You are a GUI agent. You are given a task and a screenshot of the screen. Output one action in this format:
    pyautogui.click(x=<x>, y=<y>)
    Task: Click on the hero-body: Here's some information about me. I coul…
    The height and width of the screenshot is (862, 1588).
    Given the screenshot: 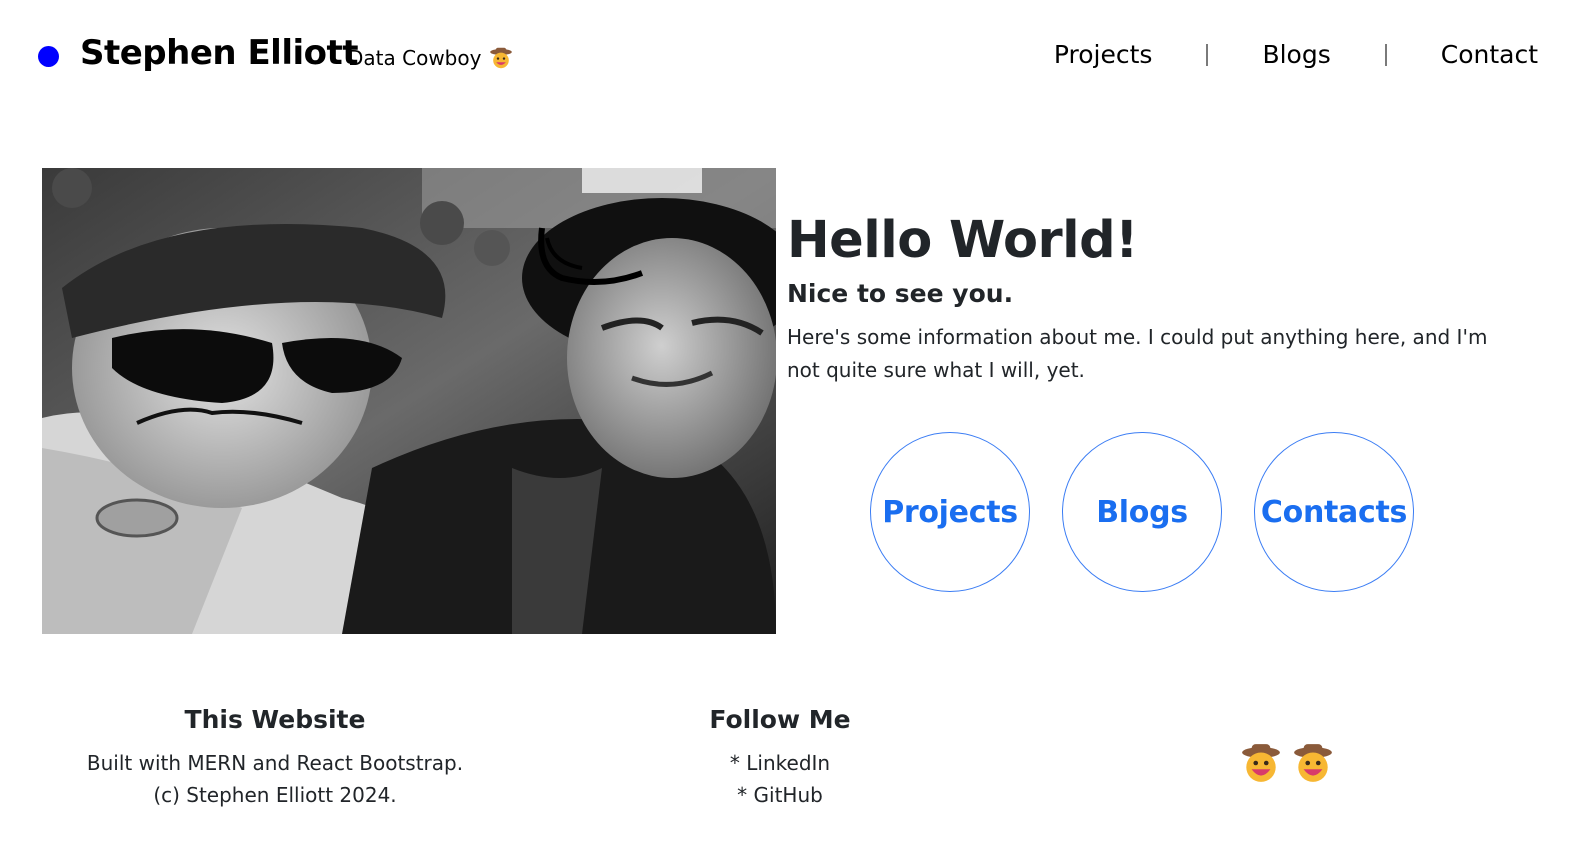 What is the action you would take?
    pyautogui.click(x=1137, y=354)
    